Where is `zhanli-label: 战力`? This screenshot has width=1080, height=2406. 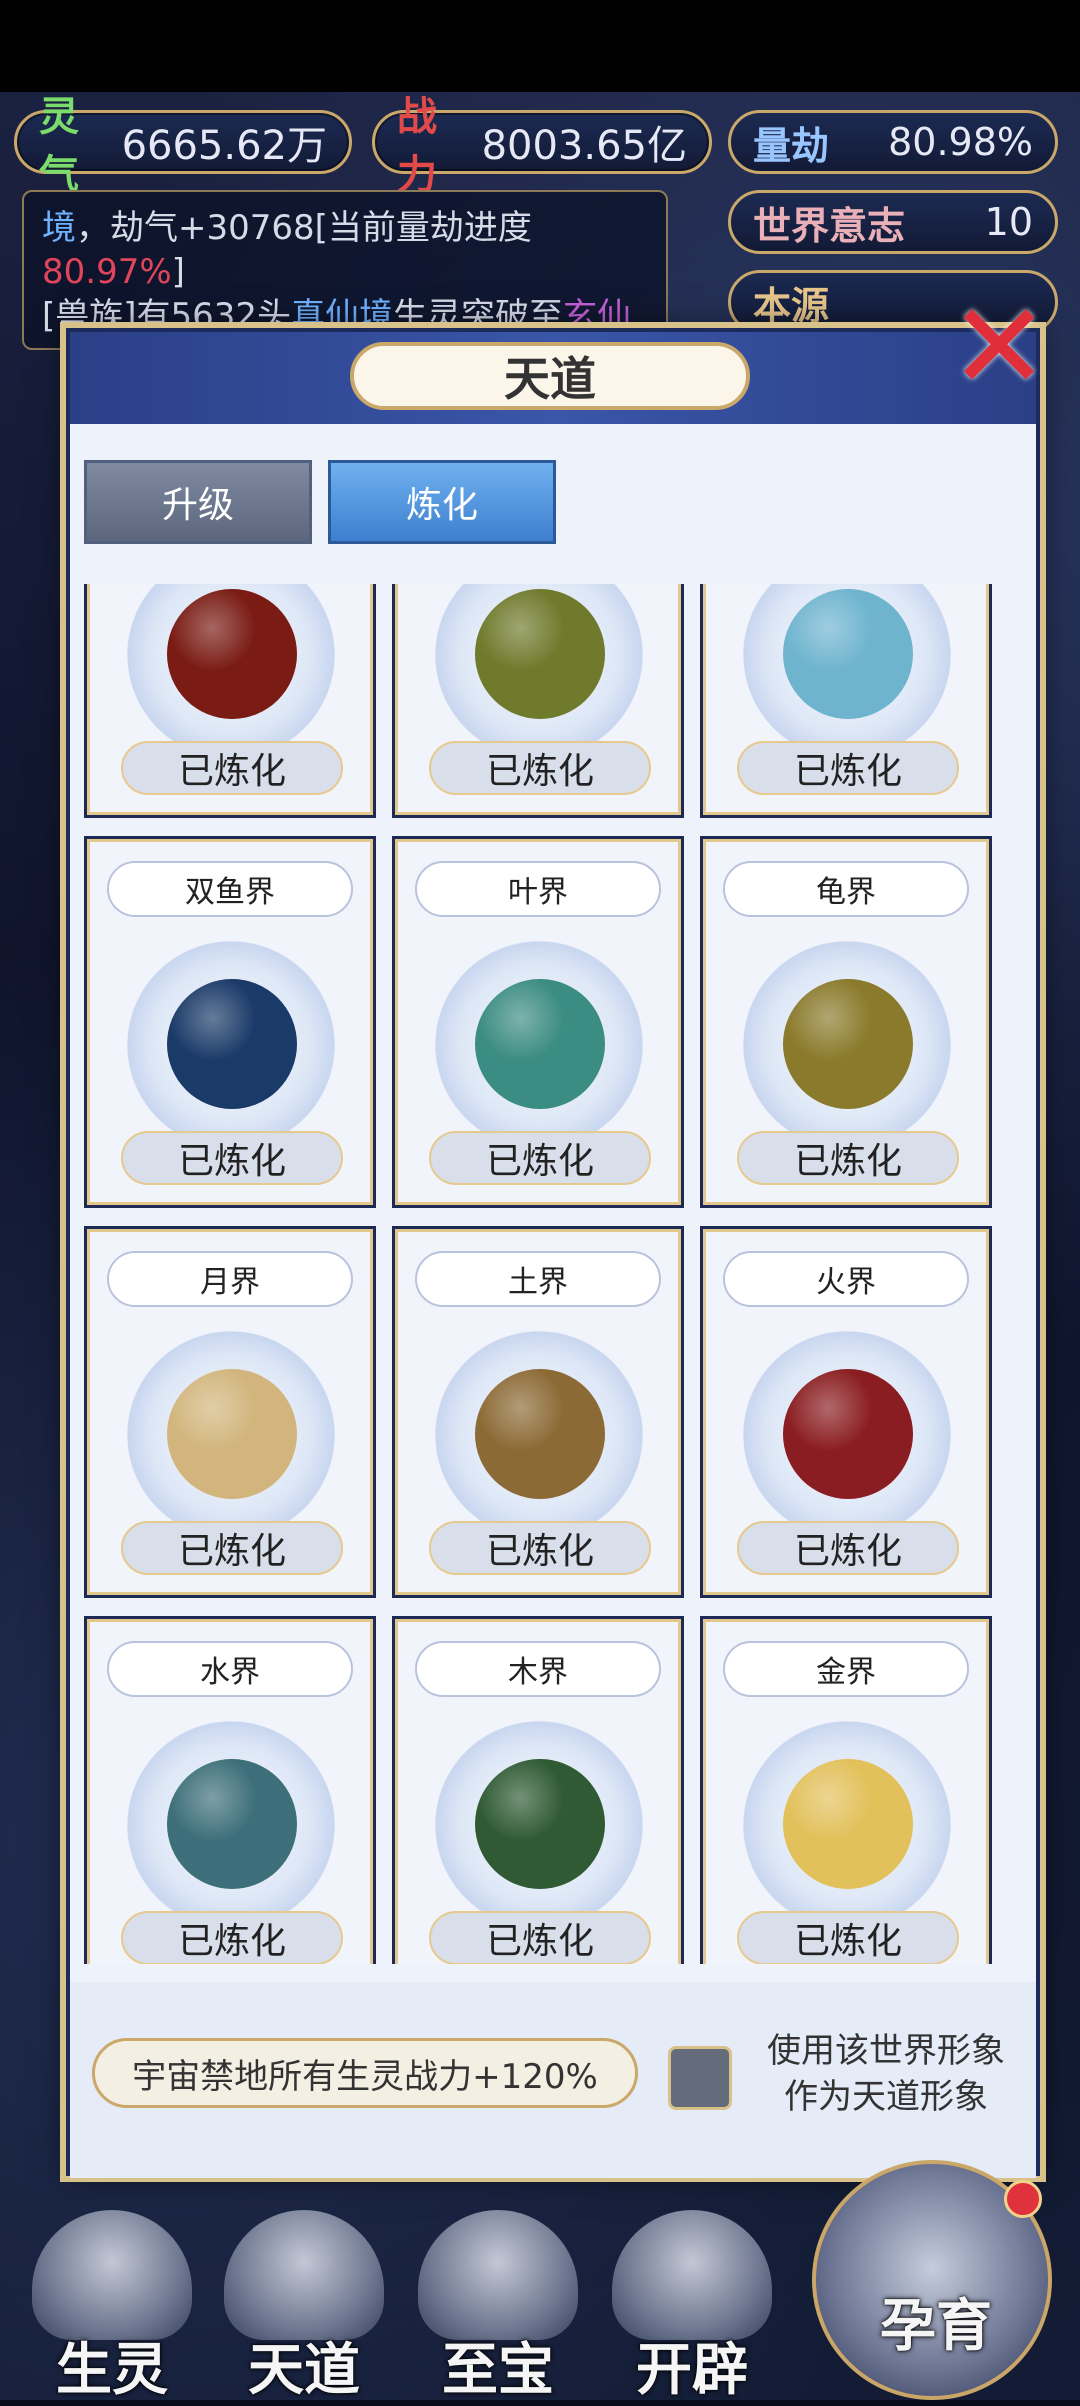 zhanli-label: 战力 is located at coordinates (417, 146).